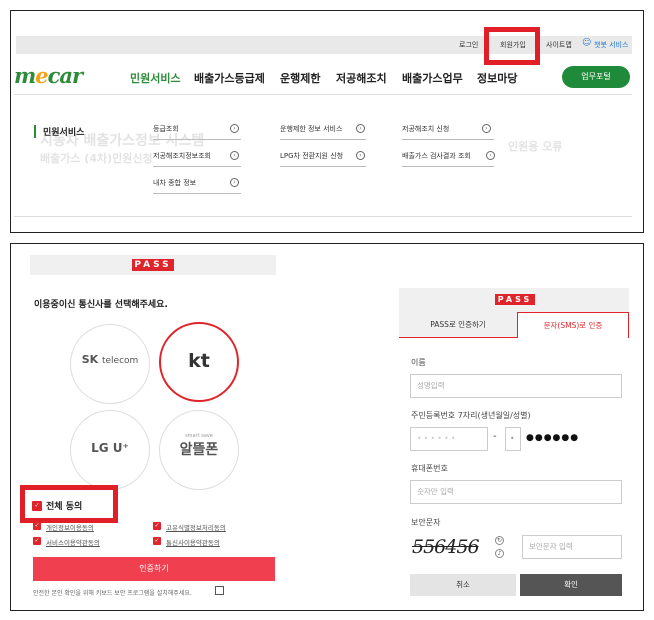 The width and height of the screenshot is (654, 620). What do you see at coordinates (48, 75) in the screenshot?
I see `mecar-logo: mecar` at bounding box center [48, 75].